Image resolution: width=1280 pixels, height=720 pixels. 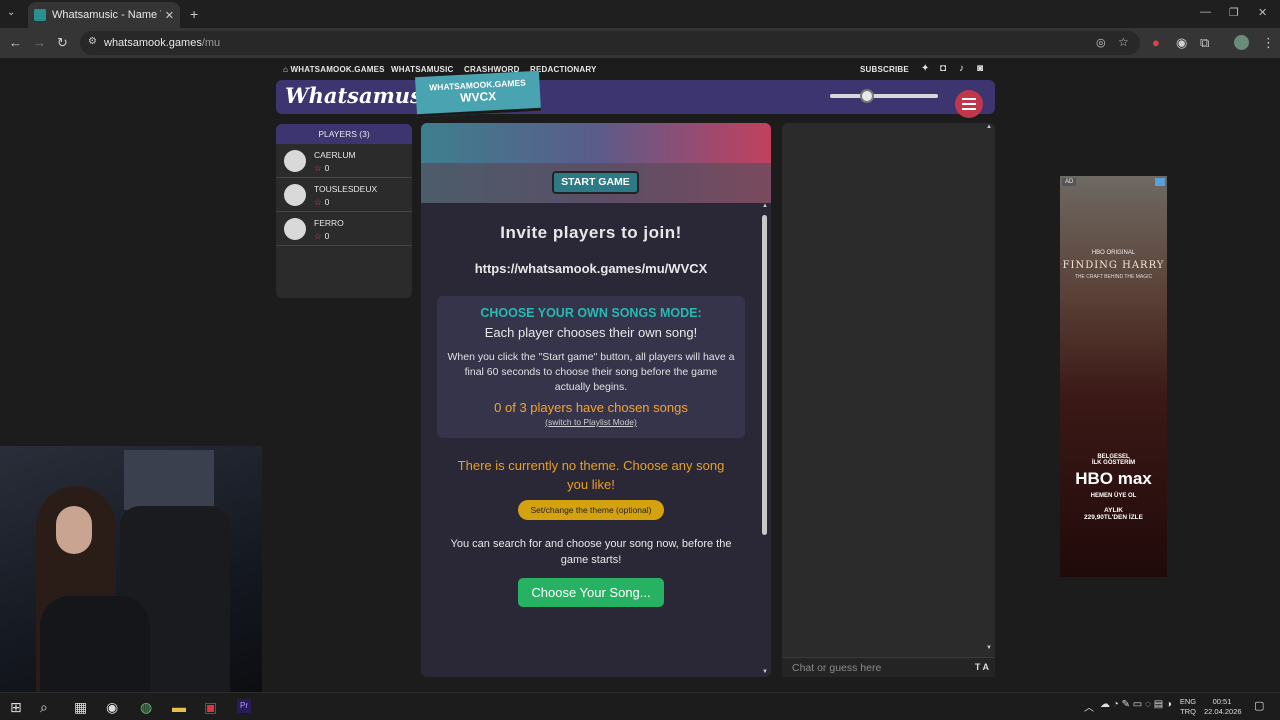 What do you see at coordinates (596, 143) in the screenshot?
I see `game-header-gradient` at bounding box center [596, 143].